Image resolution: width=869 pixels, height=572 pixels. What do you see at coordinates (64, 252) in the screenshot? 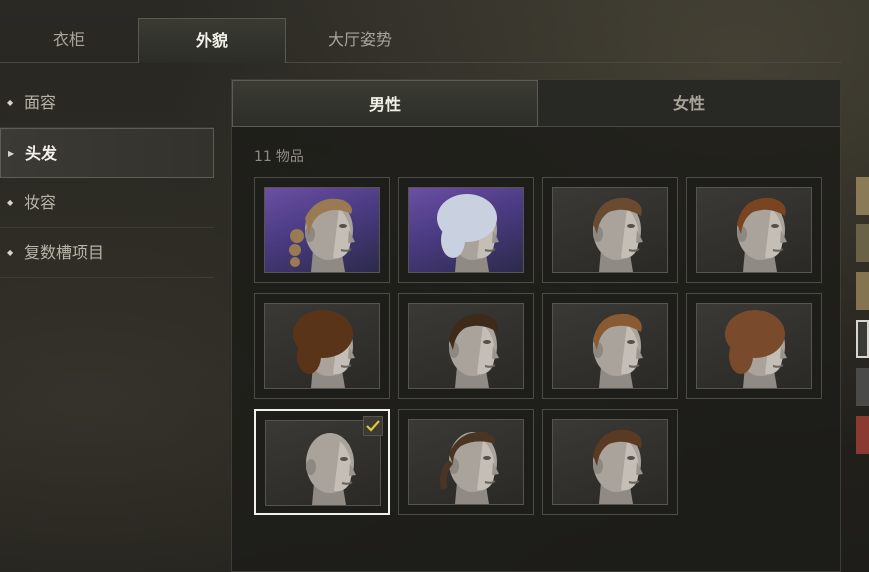
I see `menu-item-label: 复数槽项目` at bounding box center [64, 252].